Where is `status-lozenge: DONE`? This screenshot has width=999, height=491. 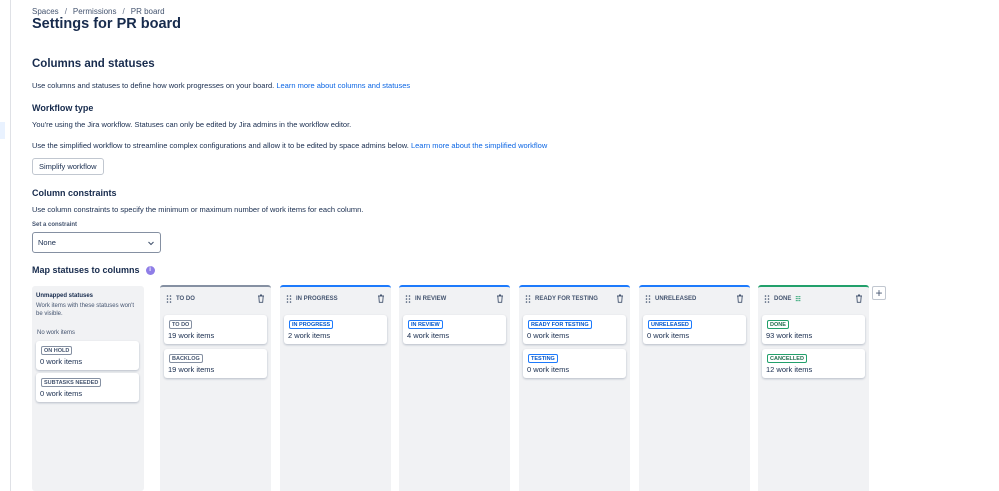
status-lozenge: DONE is located at coordinates (778, 324).